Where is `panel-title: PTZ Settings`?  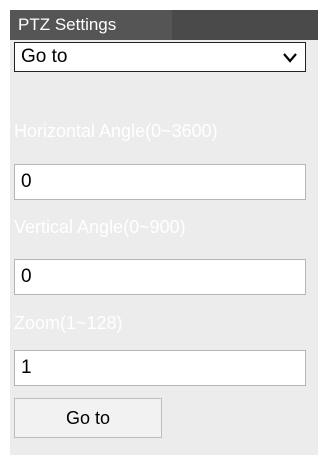
panel-title: PTZ Settings is located at coordinates (91, 25).